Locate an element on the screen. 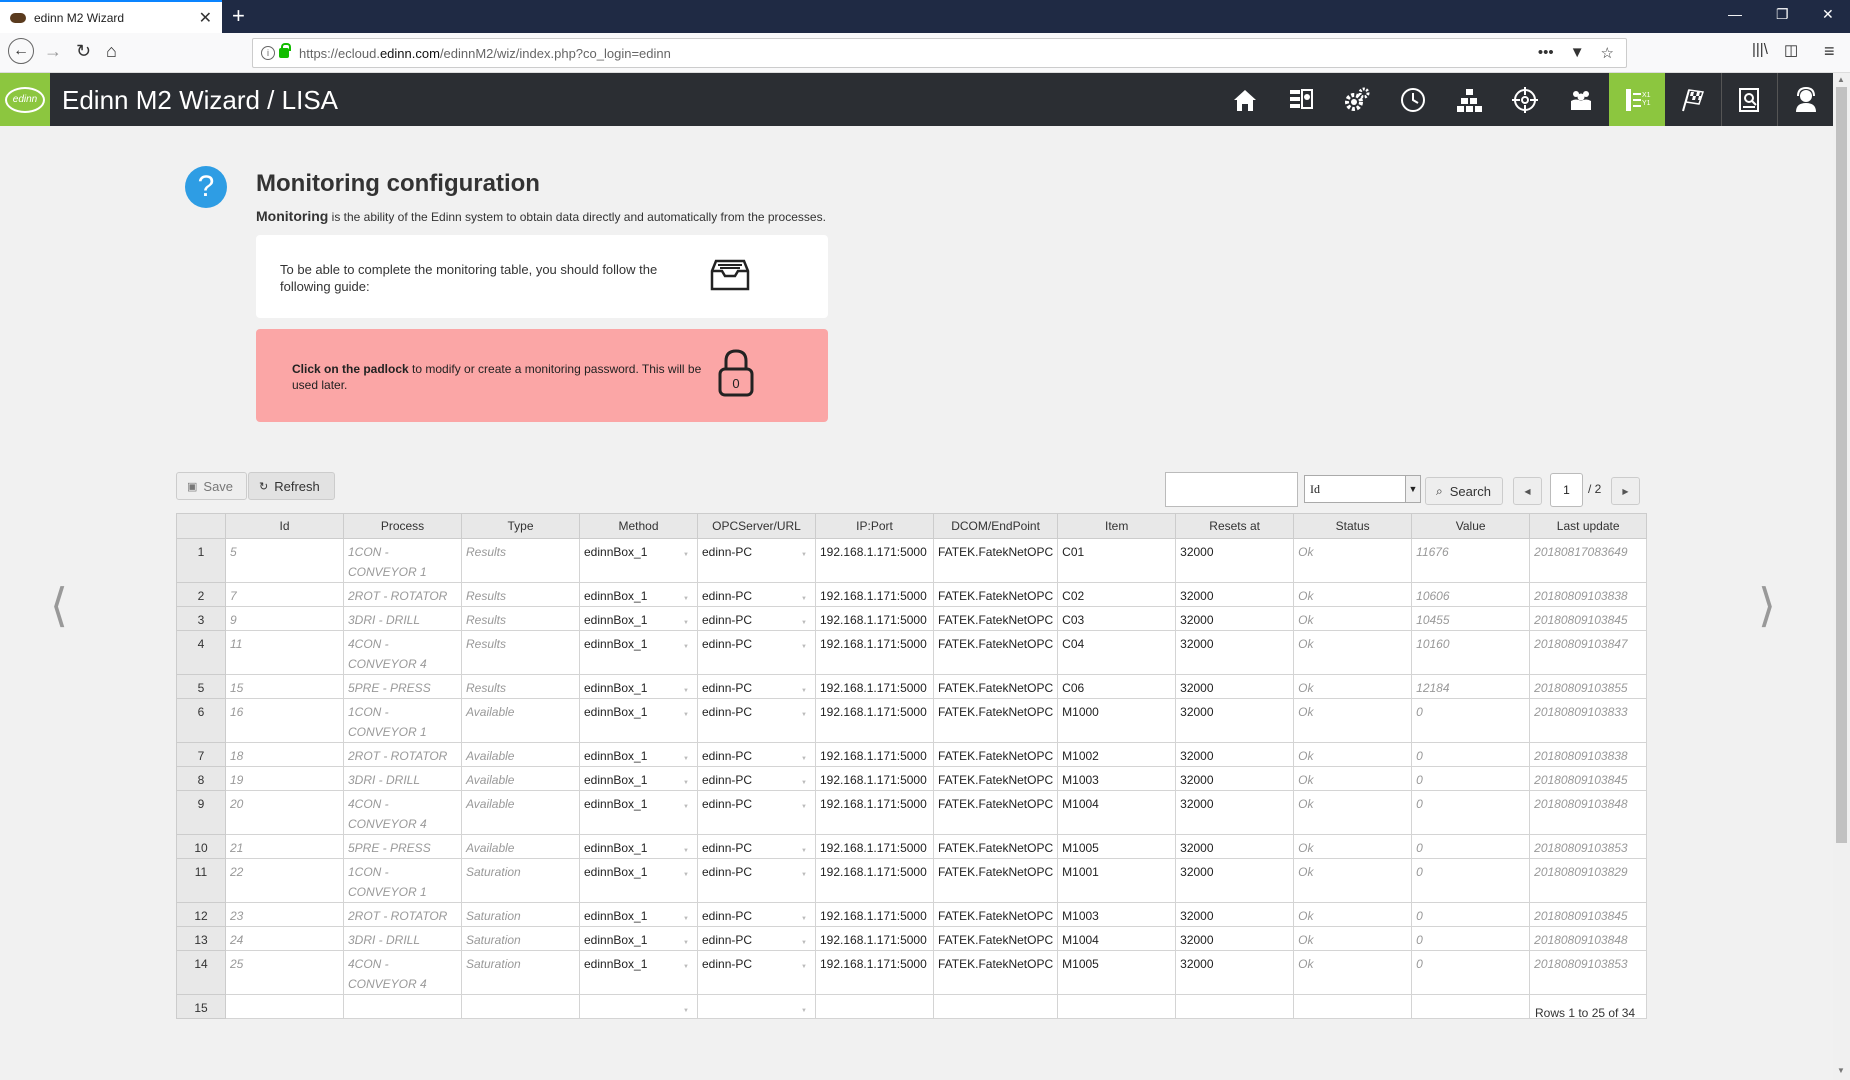 The height and width of the screenshot is (1080, 1850). page-scrollbar: ▲ ▼ is located at coordinates (1841, 576).